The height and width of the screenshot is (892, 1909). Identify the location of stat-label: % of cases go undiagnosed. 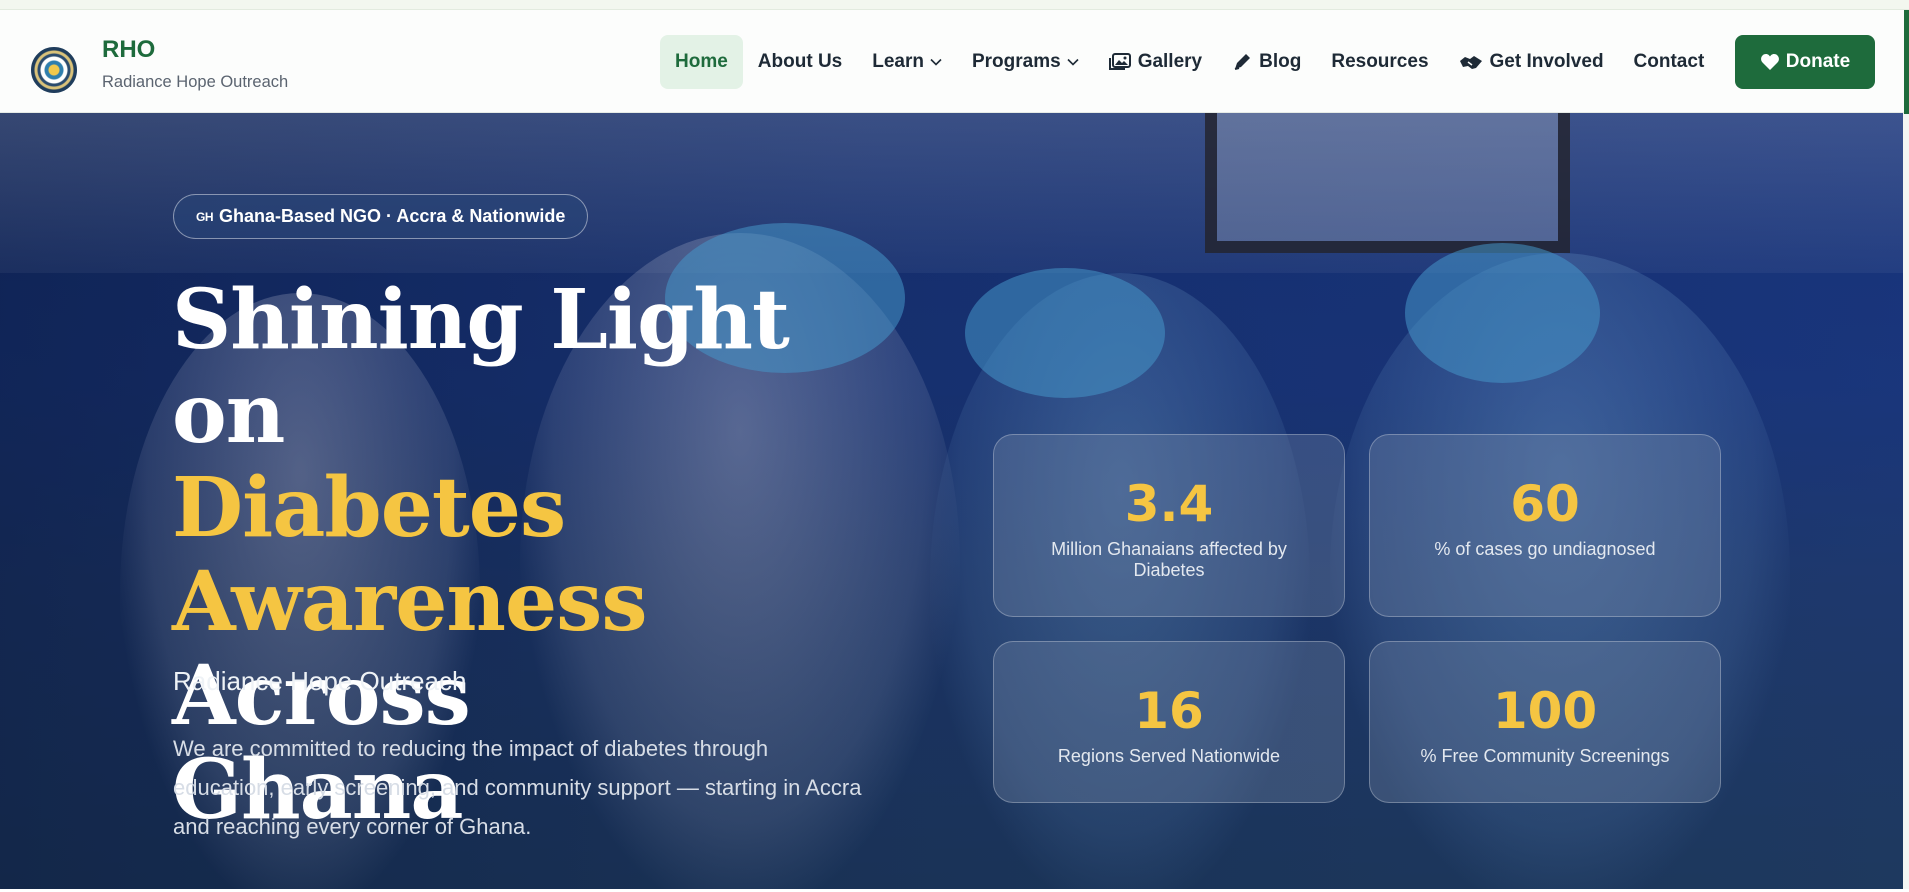
(1545, 549).